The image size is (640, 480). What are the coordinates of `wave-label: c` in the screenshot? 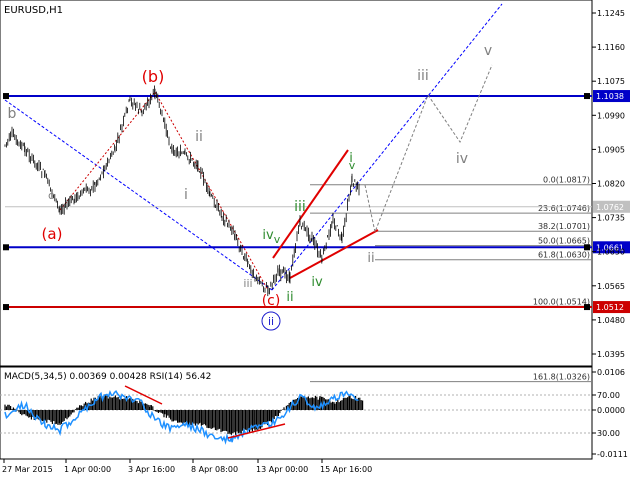 It's located at (51, 195).